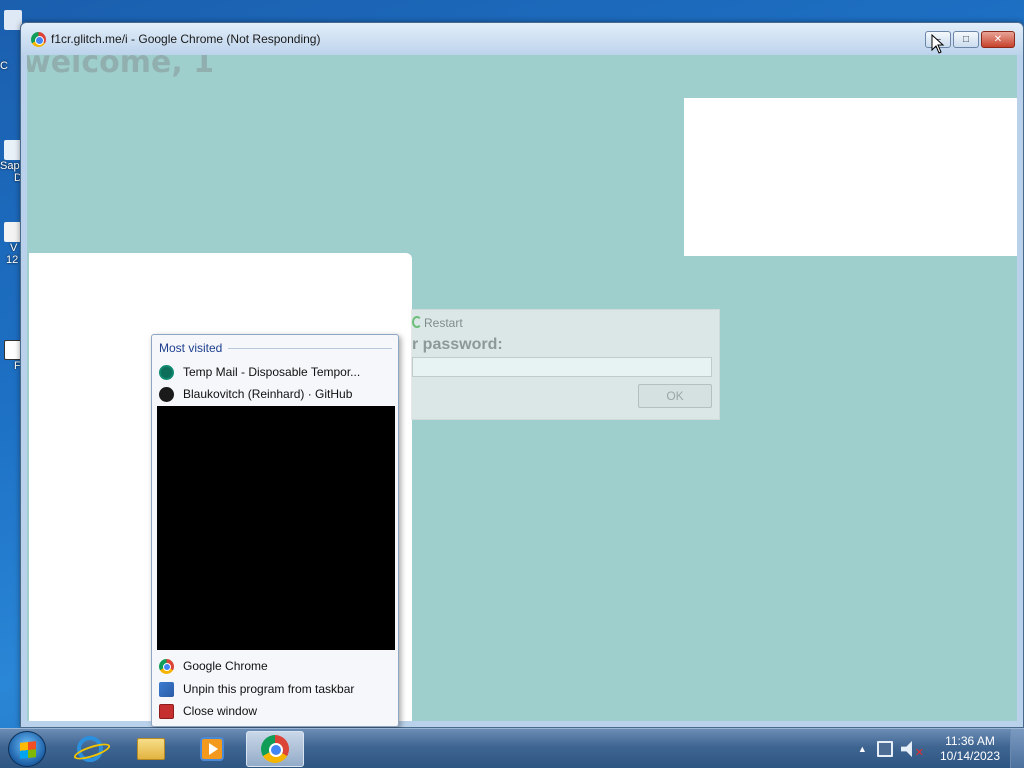 Image resolution: width=1024 pixels, height=768 pixels. I want to click on jump-list-item-github: Blaukovitch (Reinhard) · GitHub, so click(255, 394).